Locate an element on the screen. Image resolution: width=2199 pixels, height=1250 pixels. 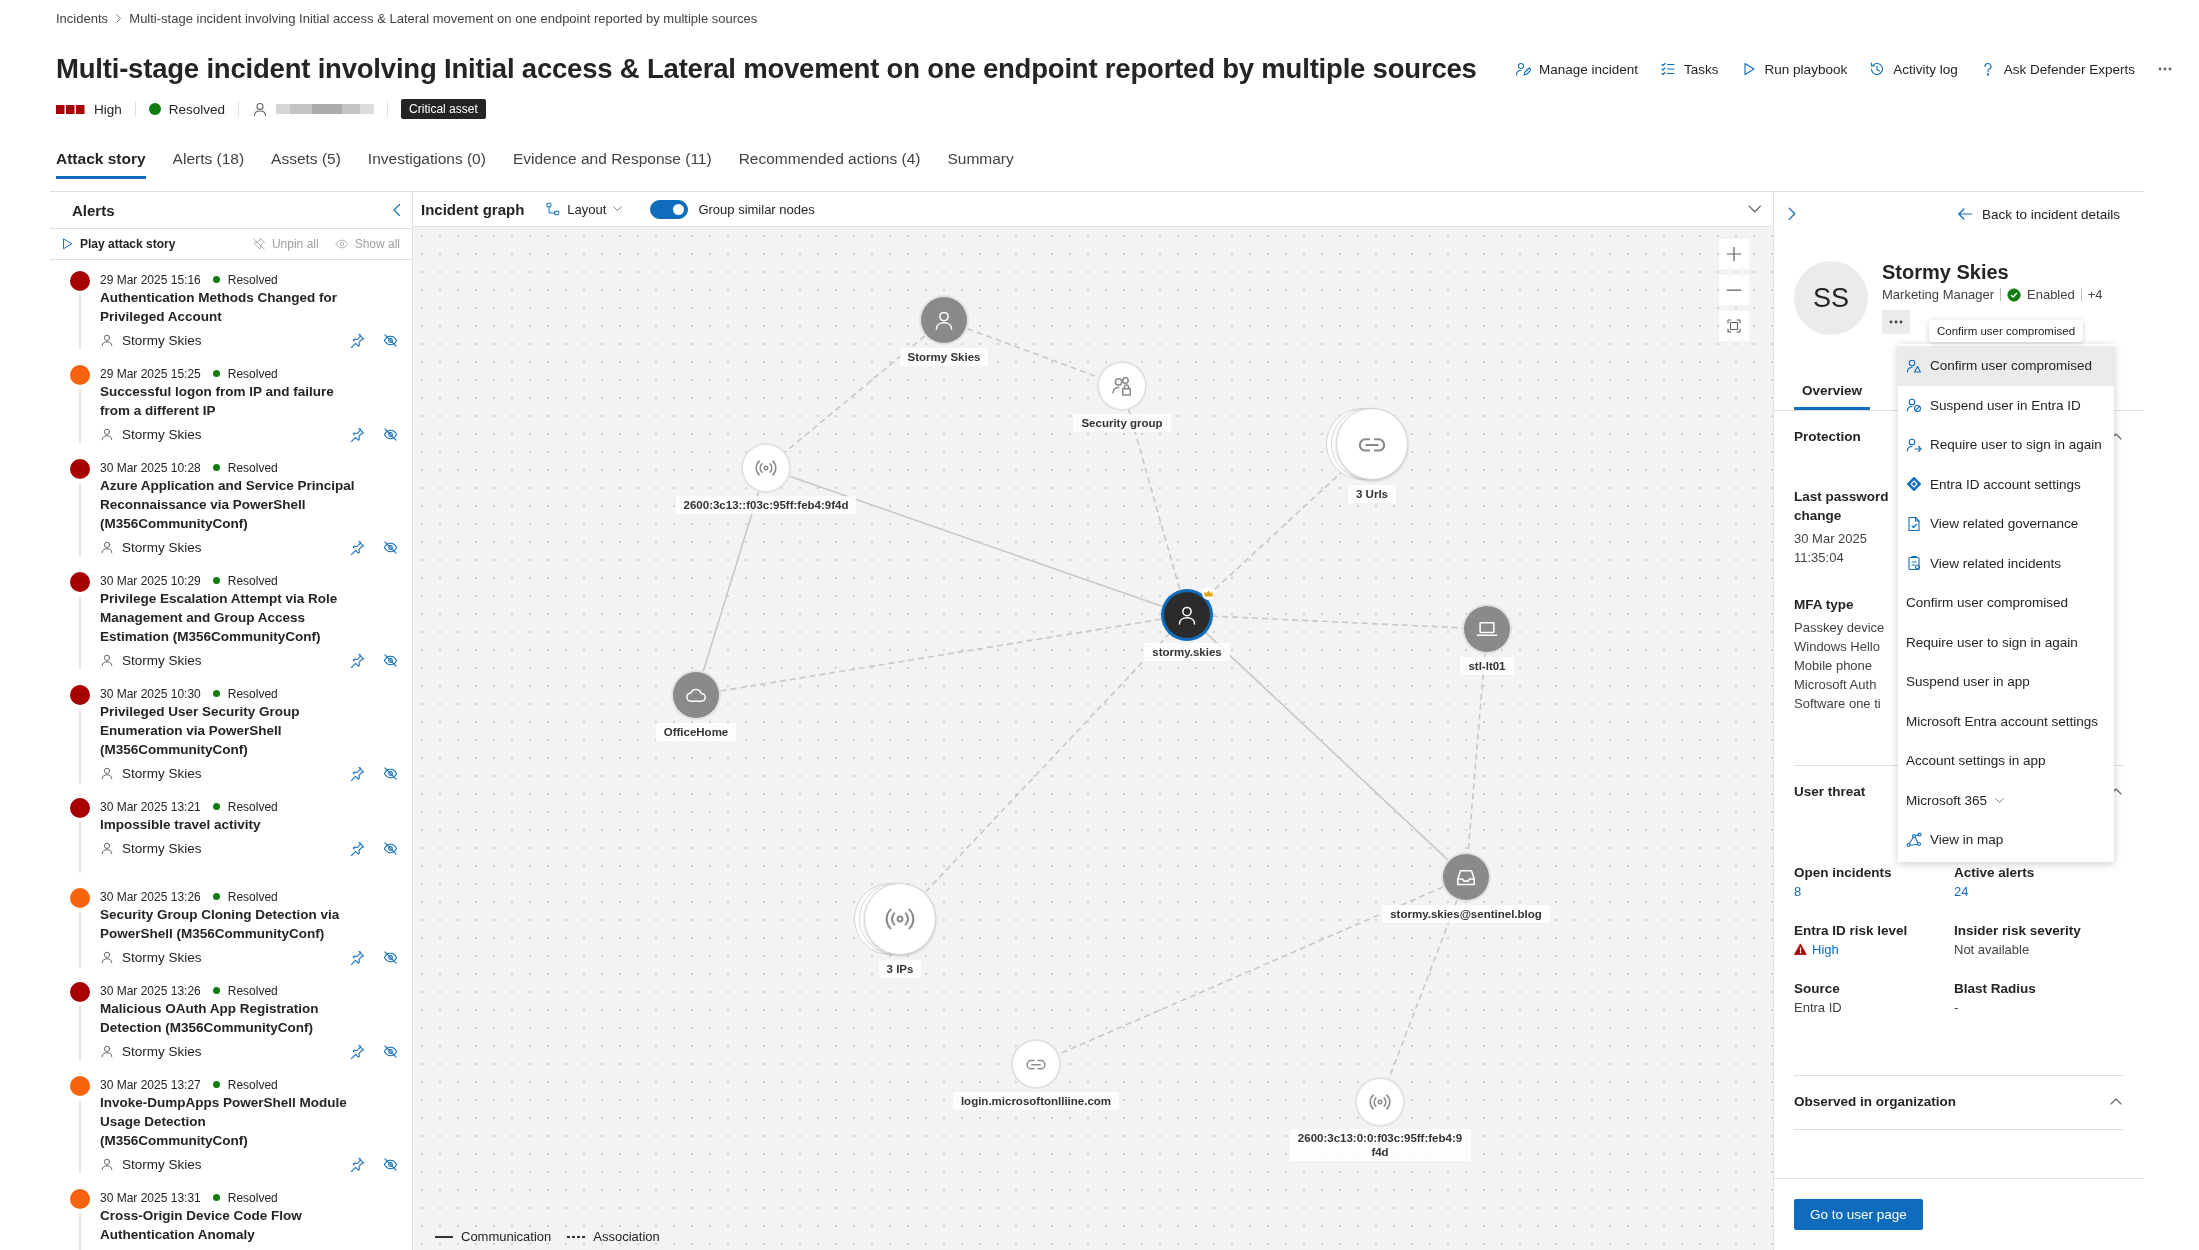
url-node is located at coordinates (1036, 1064).